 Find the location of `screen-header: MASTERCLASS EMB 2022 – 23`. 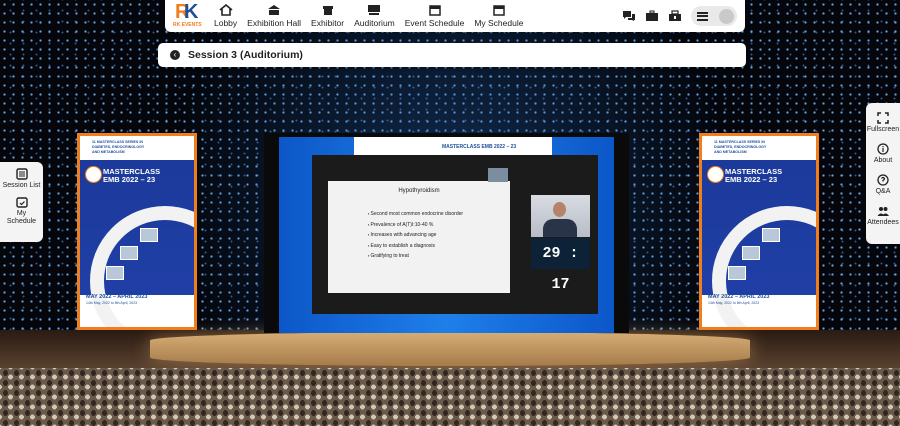

screen-header: MASTERCLASS EMB 2022 – 23 is located at coordinates (453, 147).